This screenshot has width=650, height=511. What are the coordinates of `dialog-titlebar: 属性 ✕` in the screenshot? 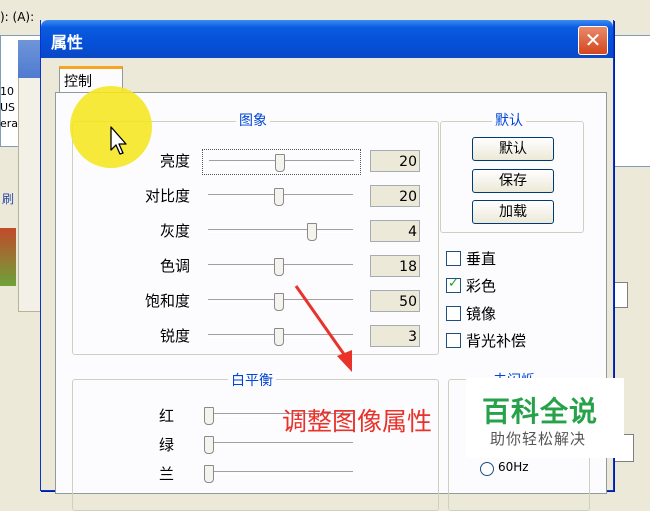 It's located at (327, 39).